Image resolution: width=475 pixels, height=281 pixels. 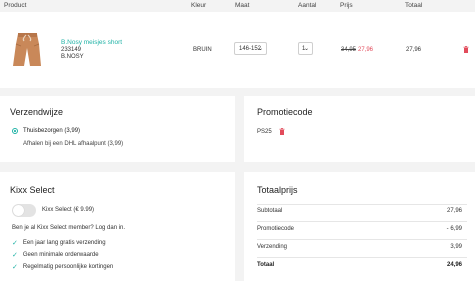 I want to click on header-size: Maat, so click(x=242, y=5).